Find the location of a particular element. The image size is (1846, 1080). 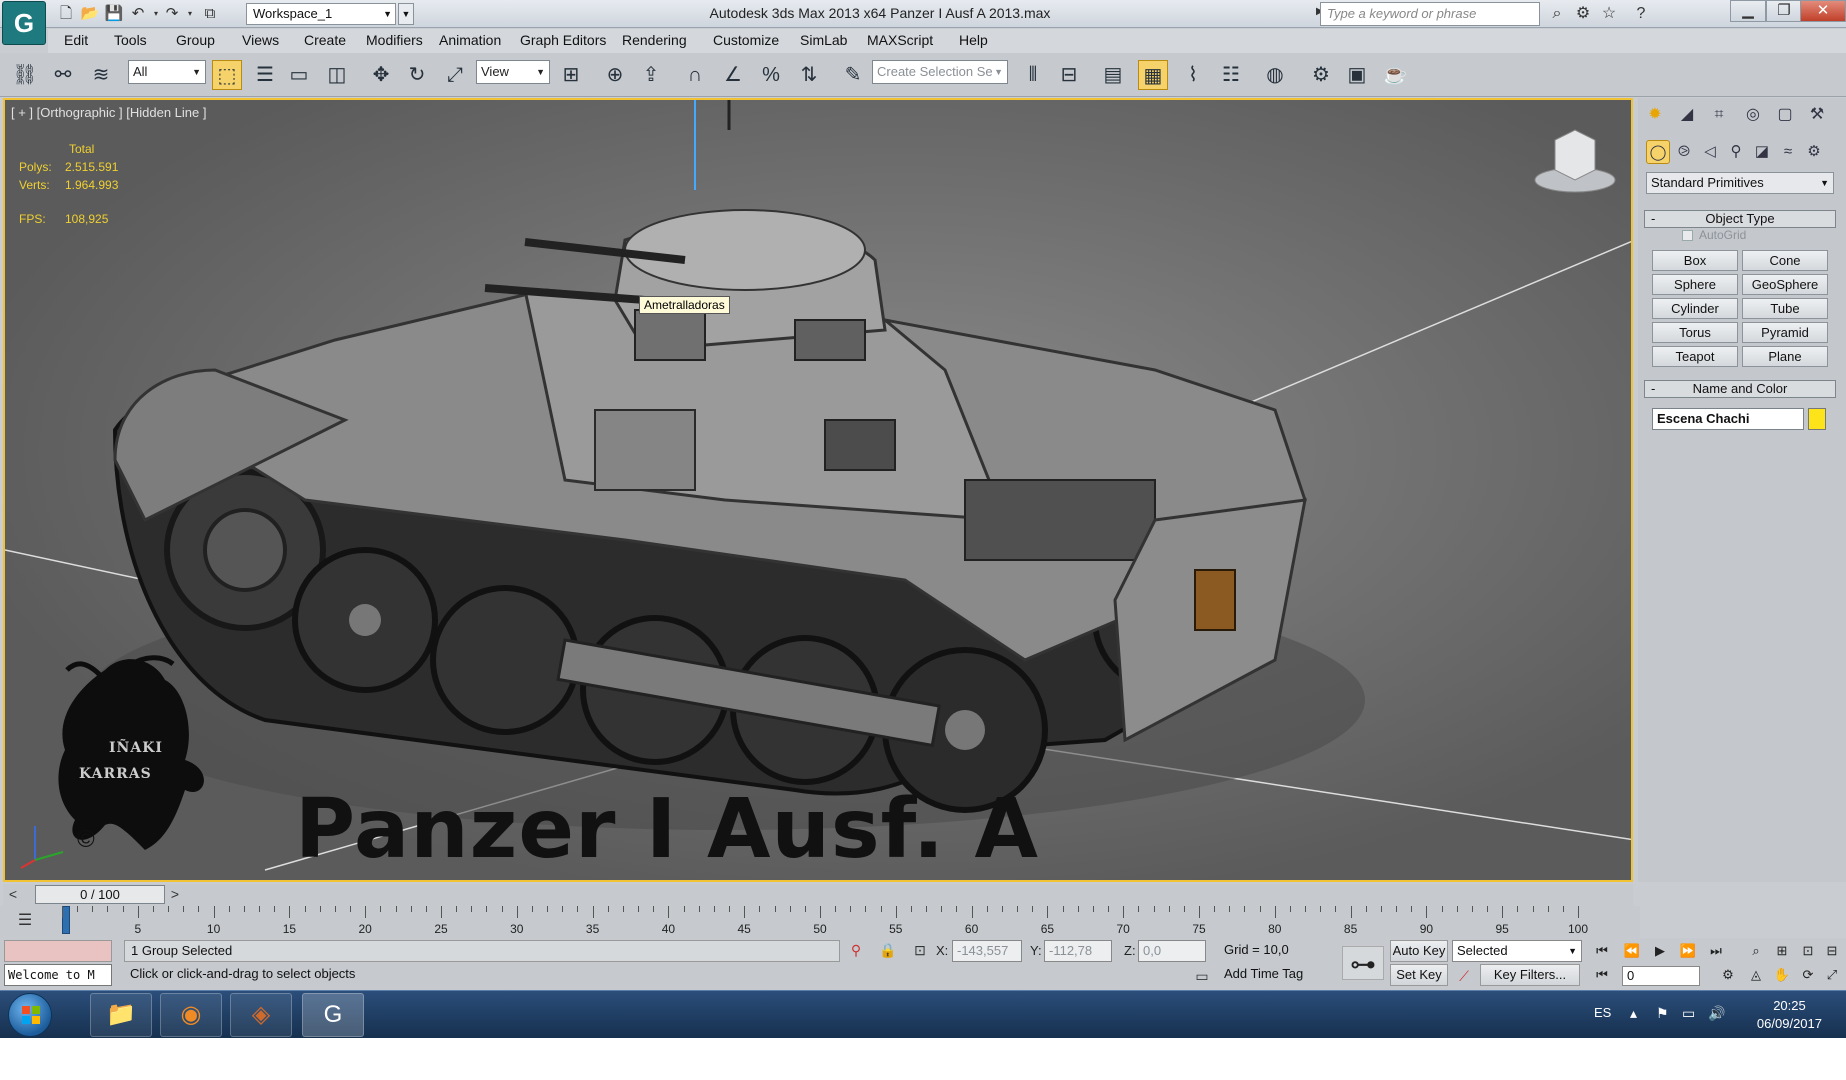

3dsmax-taskbar-icon: G is located at coordinates (333, 1015).